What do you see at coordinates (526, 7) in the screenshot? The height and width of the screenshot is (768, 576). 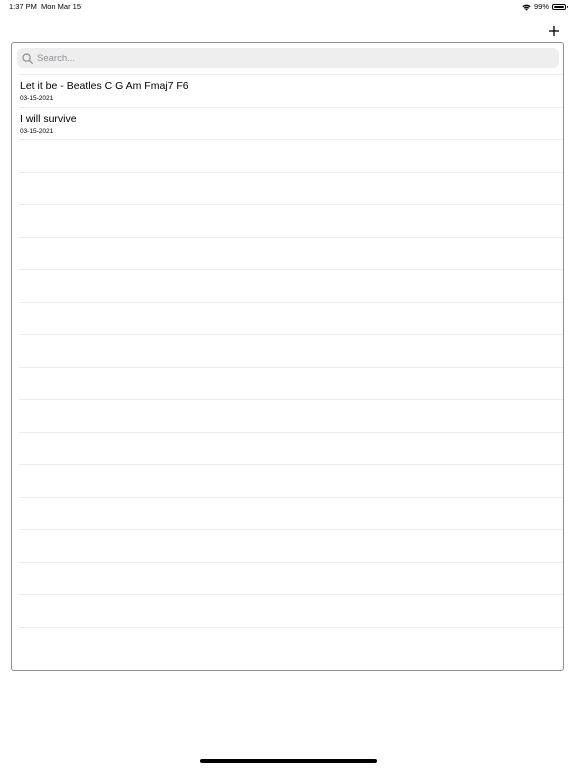 I see `wifi-icon` at bounding box center [526, 7].